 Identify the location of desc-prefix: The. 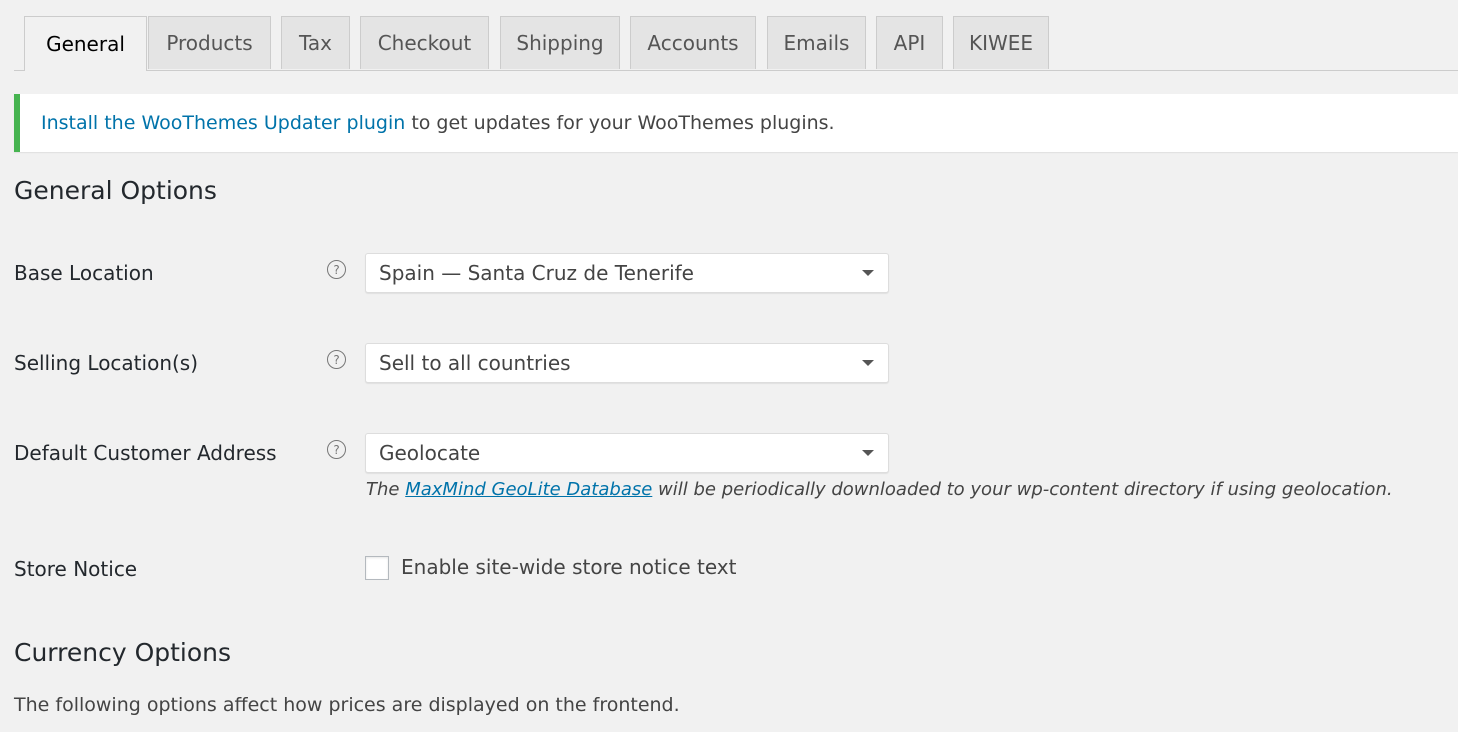
(386, 489).